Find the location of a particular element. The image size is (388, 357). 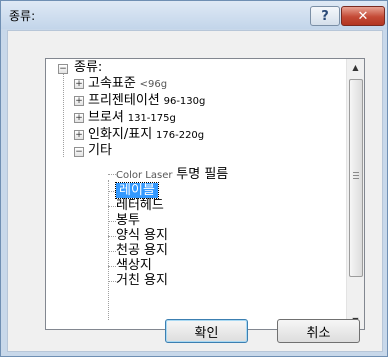

tree-item-rough: 거친 용지 is located at coordinates (142, 281).